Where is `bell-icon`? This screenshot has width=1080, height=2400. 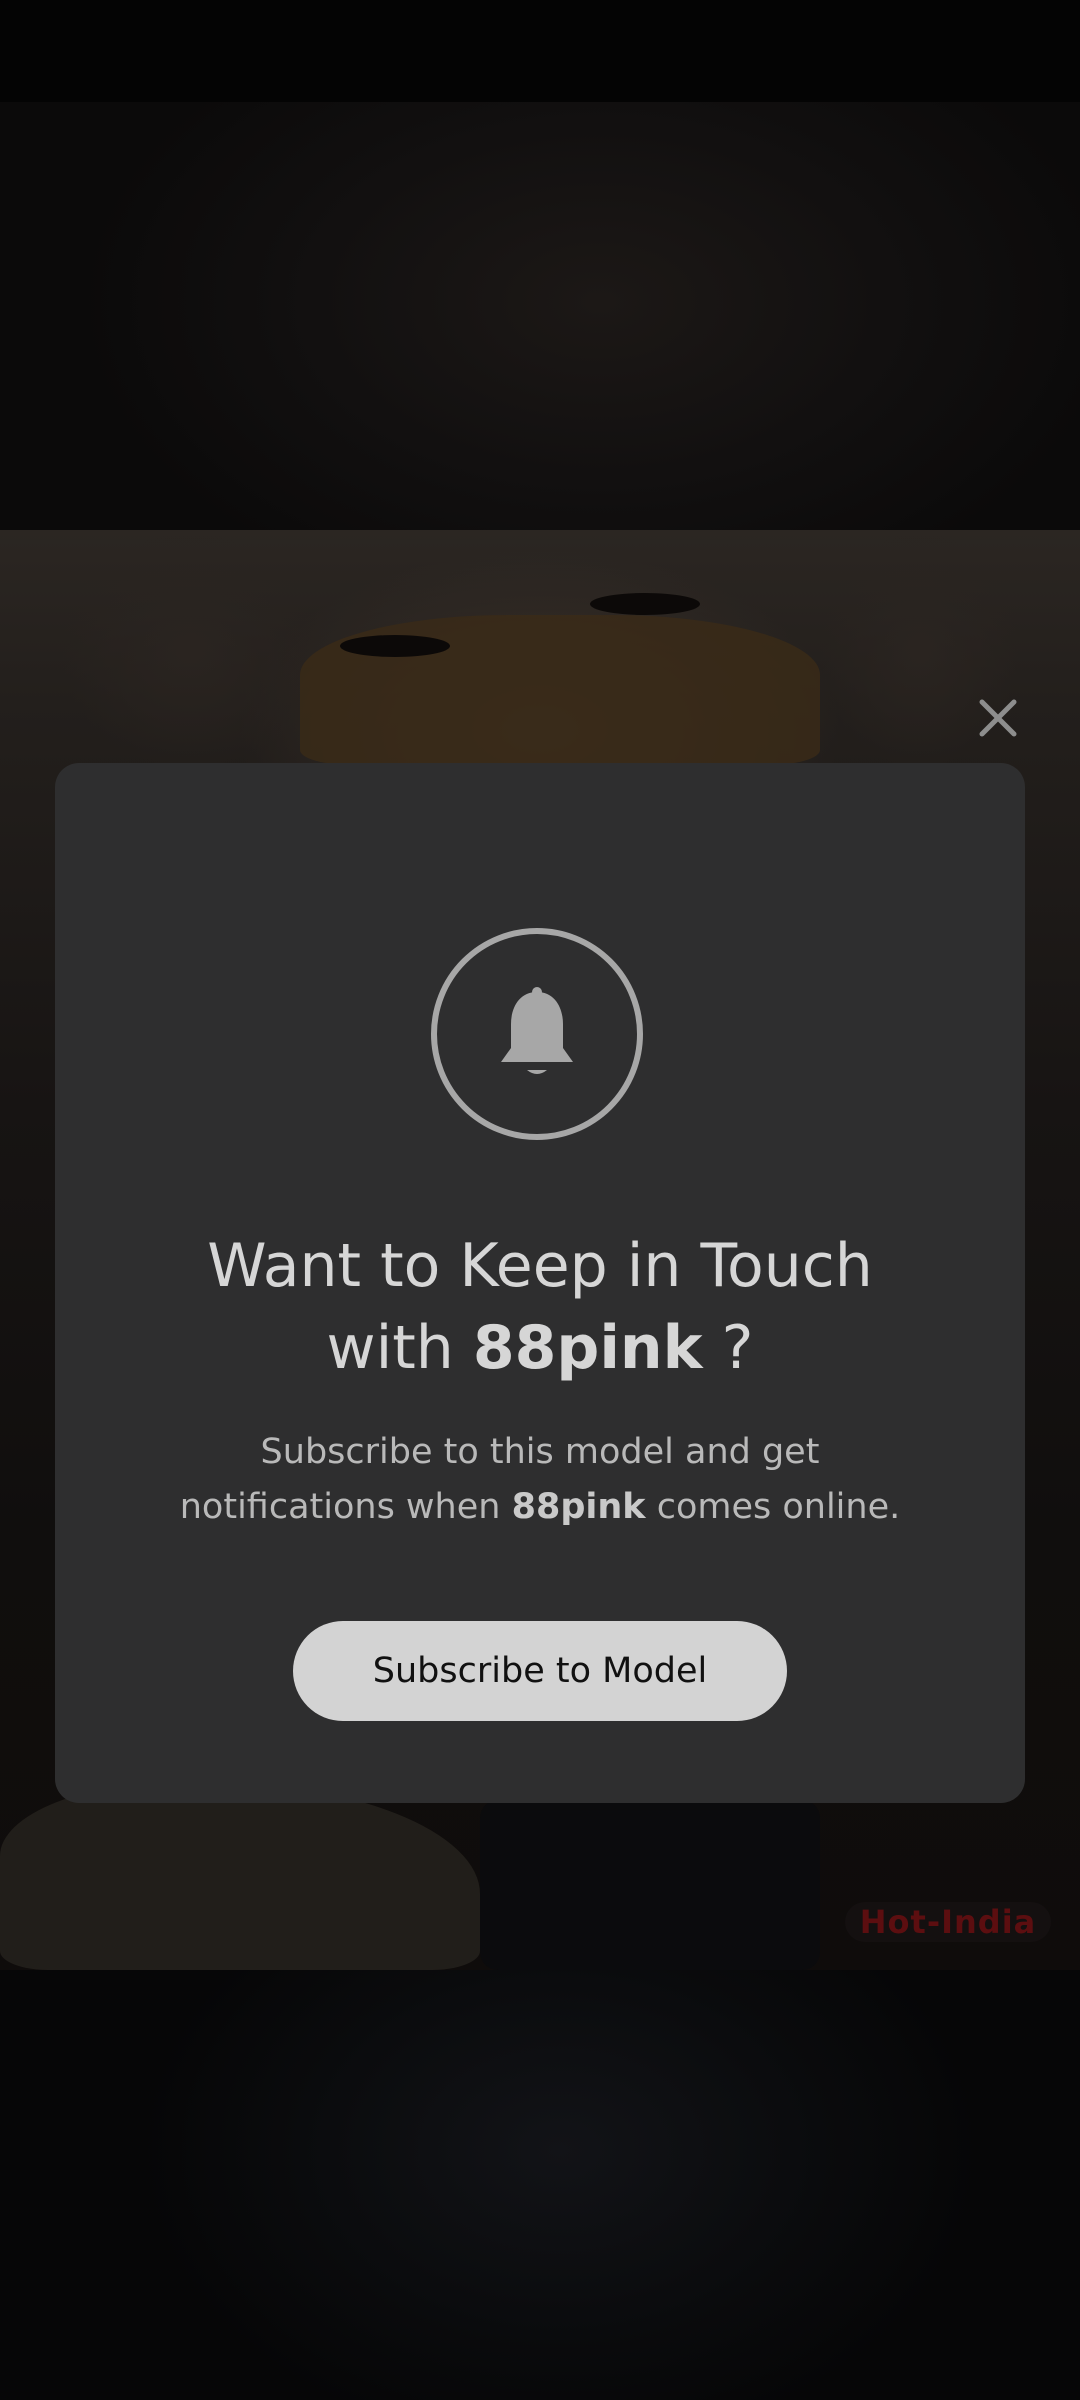 bell-icon is located at coordinates (537, 1030).